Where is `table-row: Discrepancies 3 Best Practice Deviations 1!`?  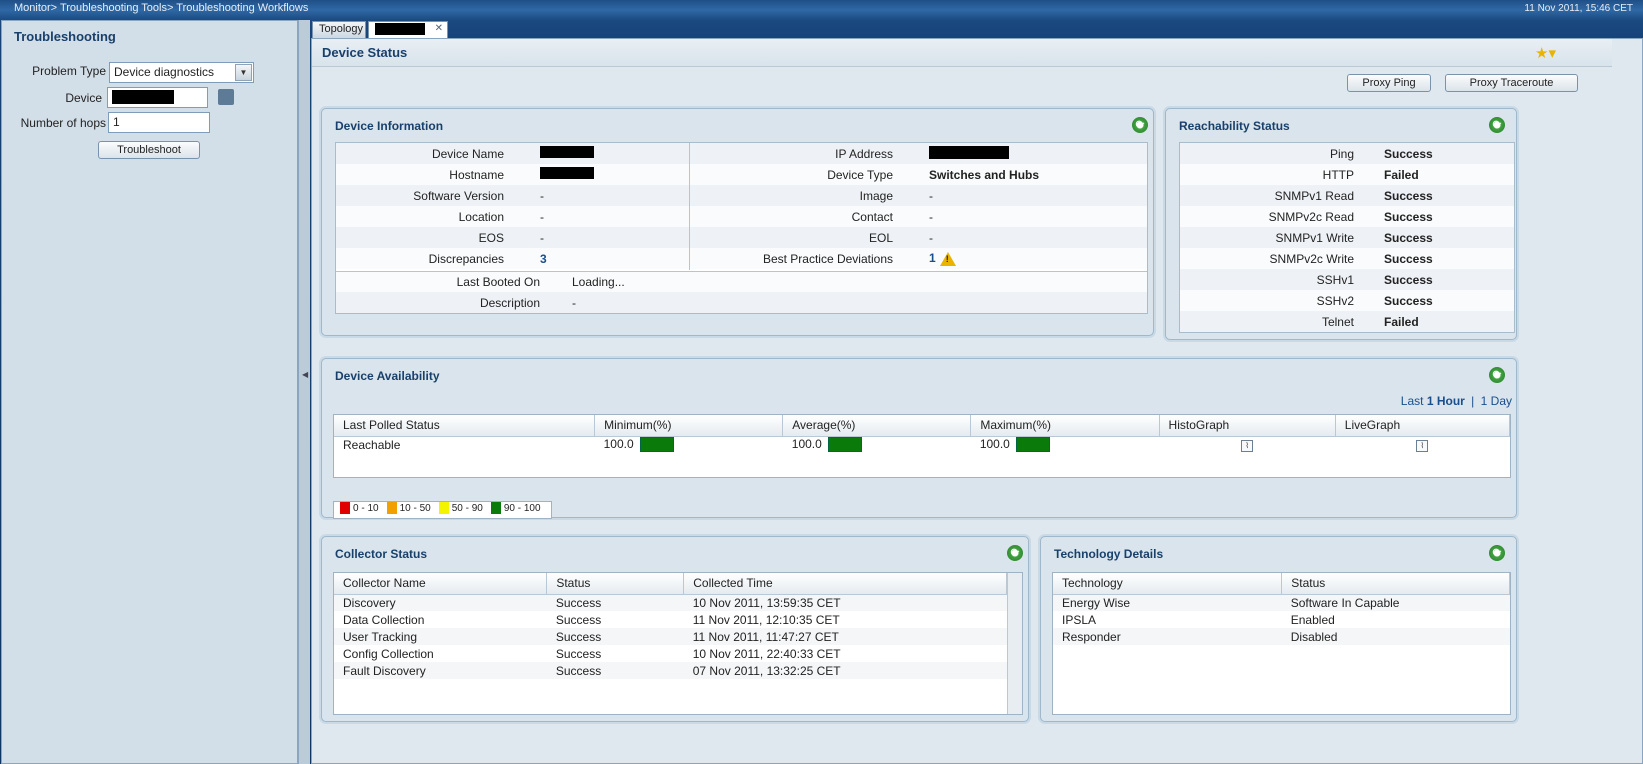 table-row: Discrepancies 3 Best Practice Deviations 1! is located at coordinates (741, 258).